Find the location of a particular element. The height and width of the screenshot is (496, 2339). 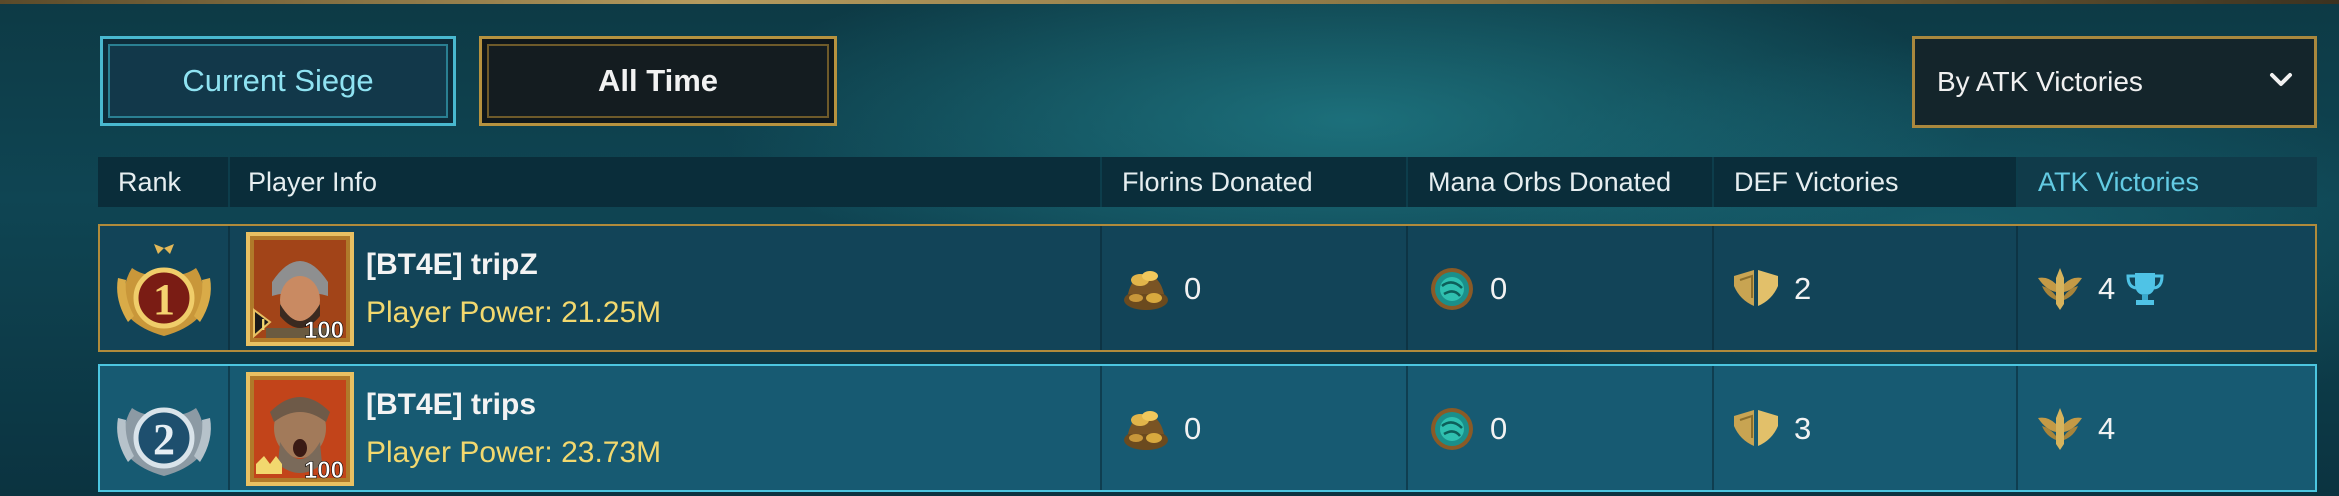

player-name: [BT4E] tripZ is located at coordinates (452, 264).